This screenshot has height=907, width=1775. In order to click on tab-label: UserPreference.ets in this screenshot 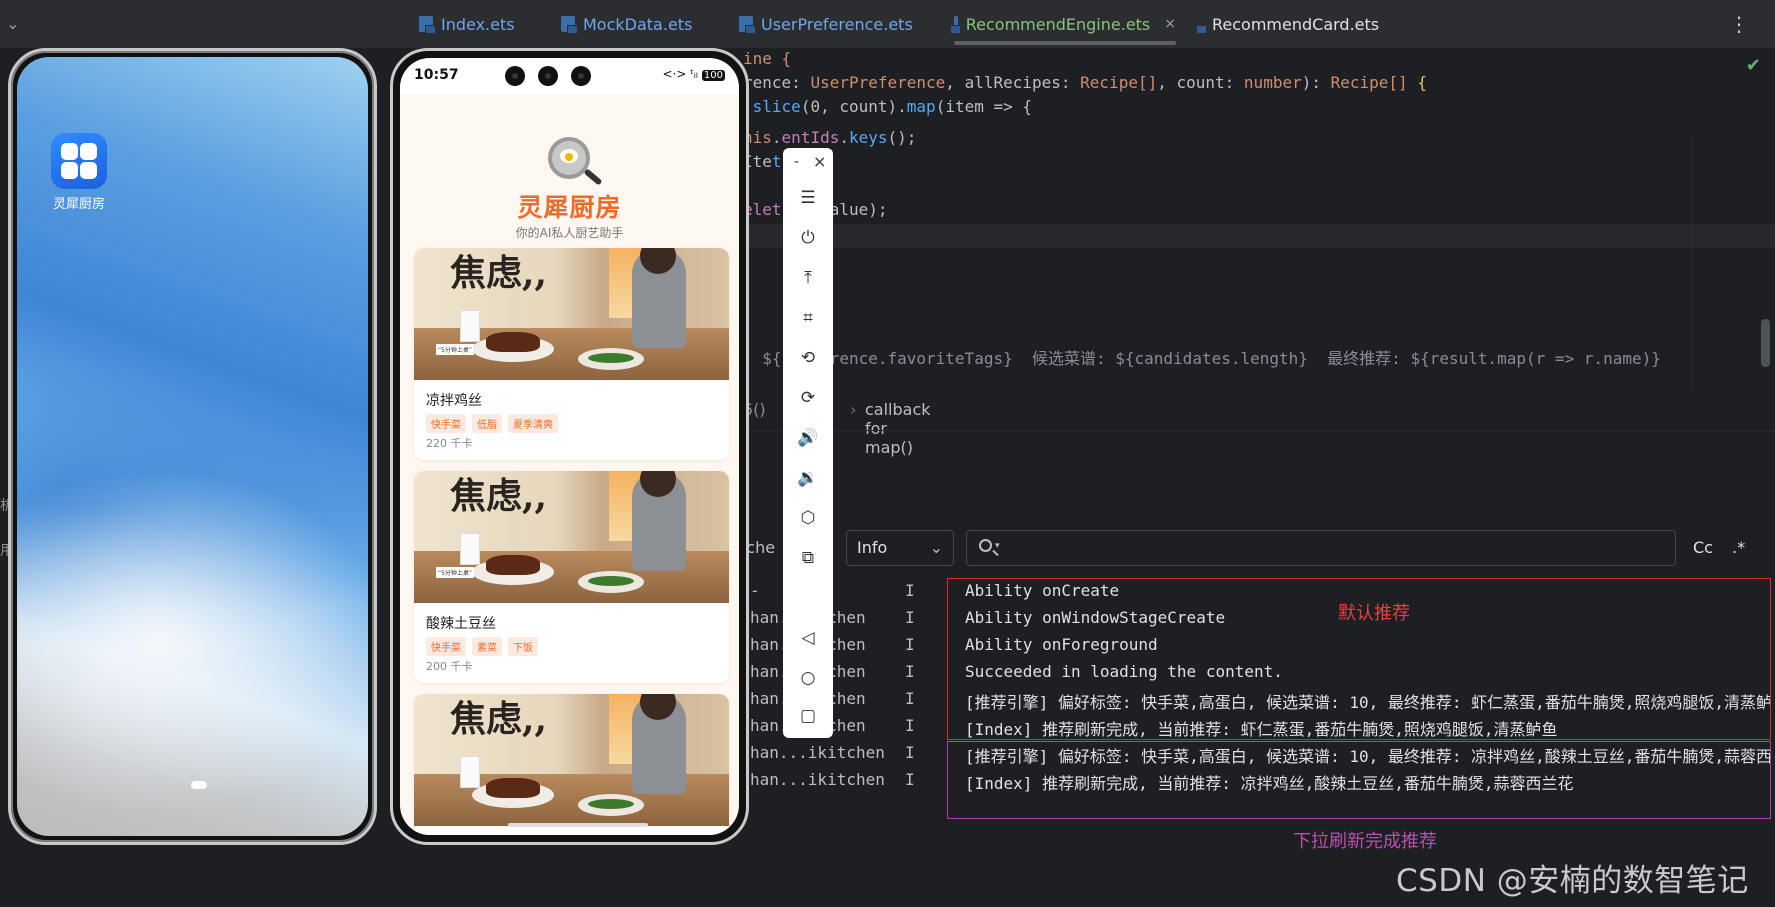, I will do `click(837, 24)`.